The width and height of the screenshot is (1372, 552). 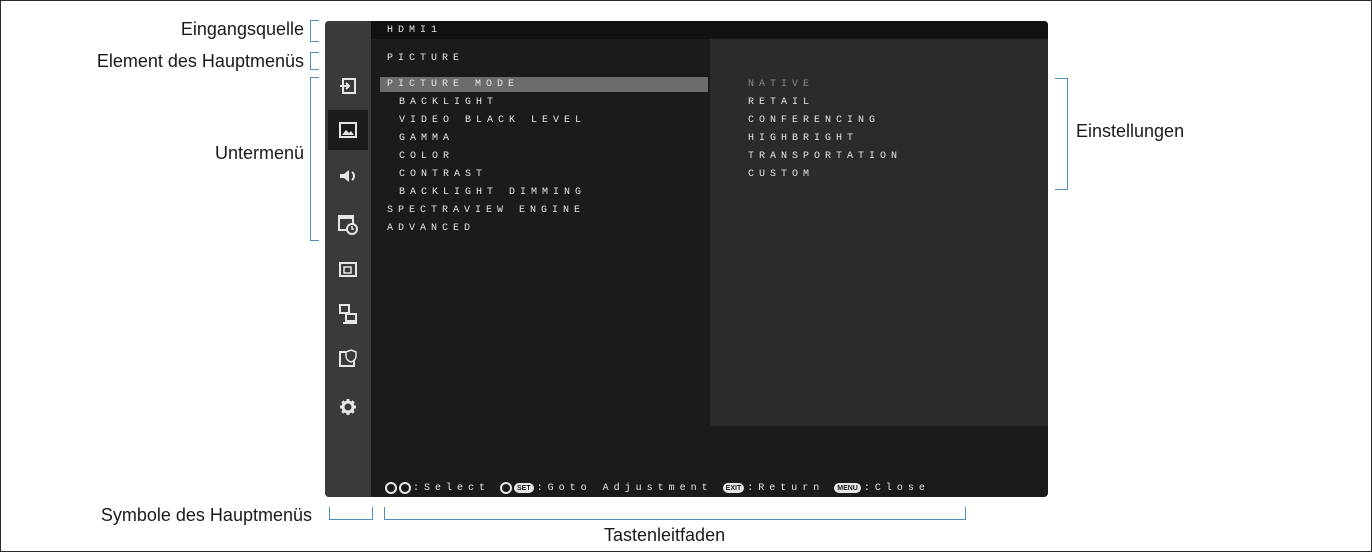 I want to click on bracket-main-menu-item, so click(x=314, y=61).